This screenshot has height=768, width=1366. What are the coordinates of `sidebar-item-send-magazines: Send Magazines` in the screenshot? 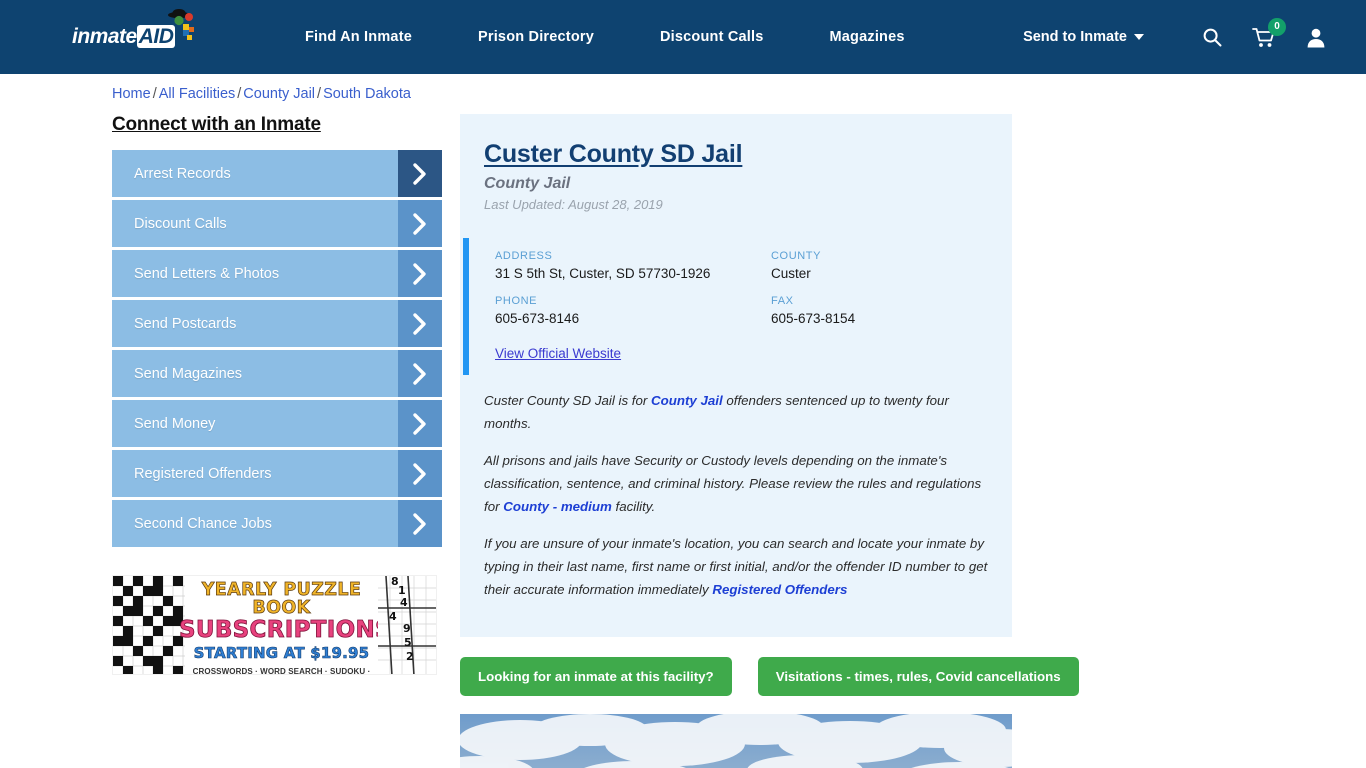 It's located at (277, 373).